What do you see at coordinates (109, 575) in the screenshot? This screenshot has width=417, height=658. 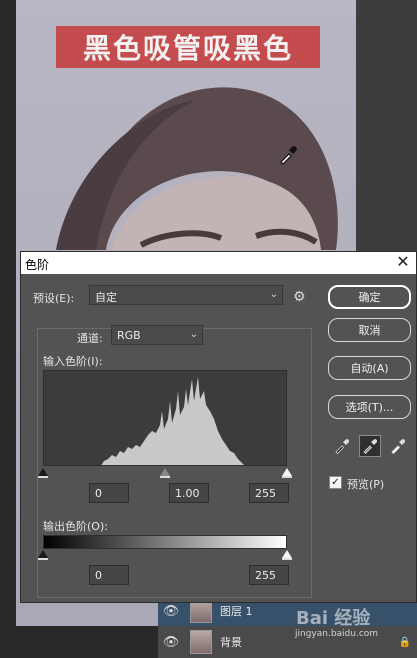 I see `output-black-field: 0` at bounding box center [109, 575].